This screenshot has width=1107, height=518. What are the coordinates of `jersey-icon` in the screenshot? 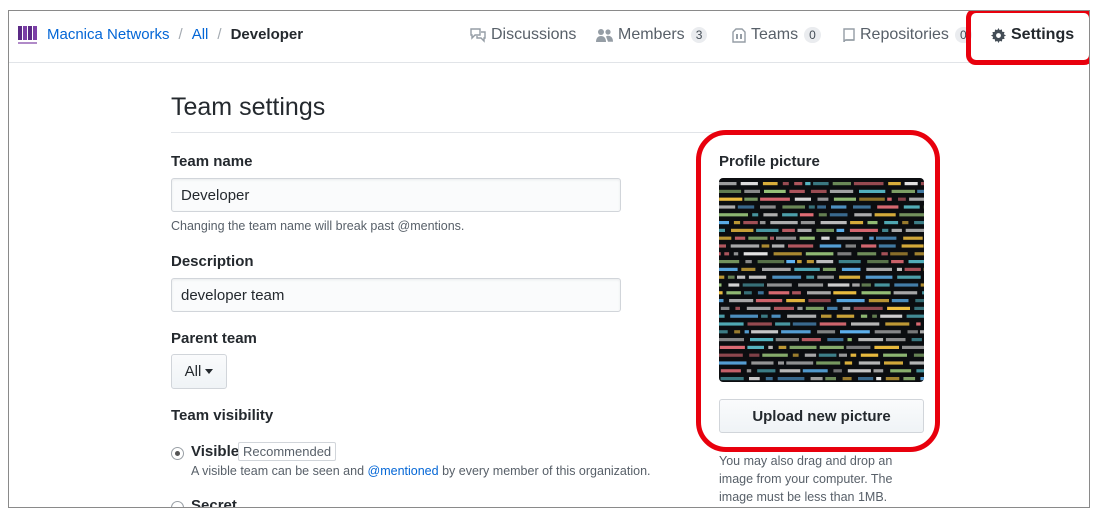 It's located at (739, 35).